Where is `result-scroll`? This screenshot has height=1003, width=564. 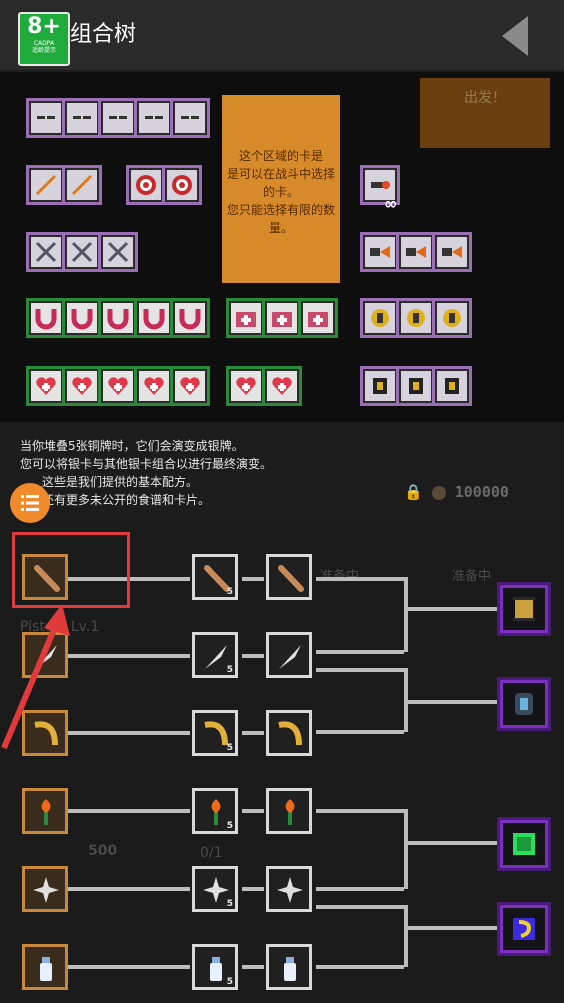 result-scroll is located at coordinates (524, 609).